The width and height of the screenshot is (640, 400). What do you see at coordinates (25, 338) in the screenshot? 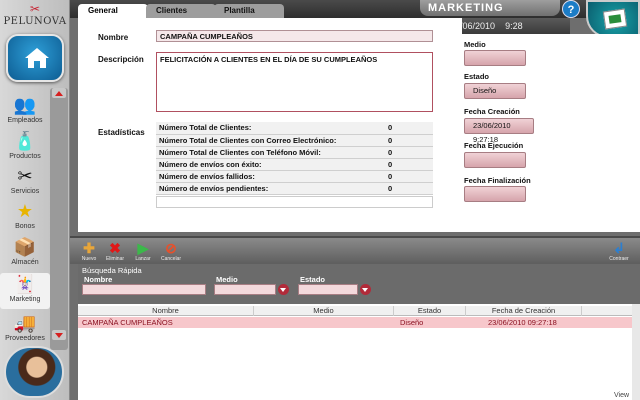
I see `sidebar-item-label: Proveedores` at bounding box center [25, 338].